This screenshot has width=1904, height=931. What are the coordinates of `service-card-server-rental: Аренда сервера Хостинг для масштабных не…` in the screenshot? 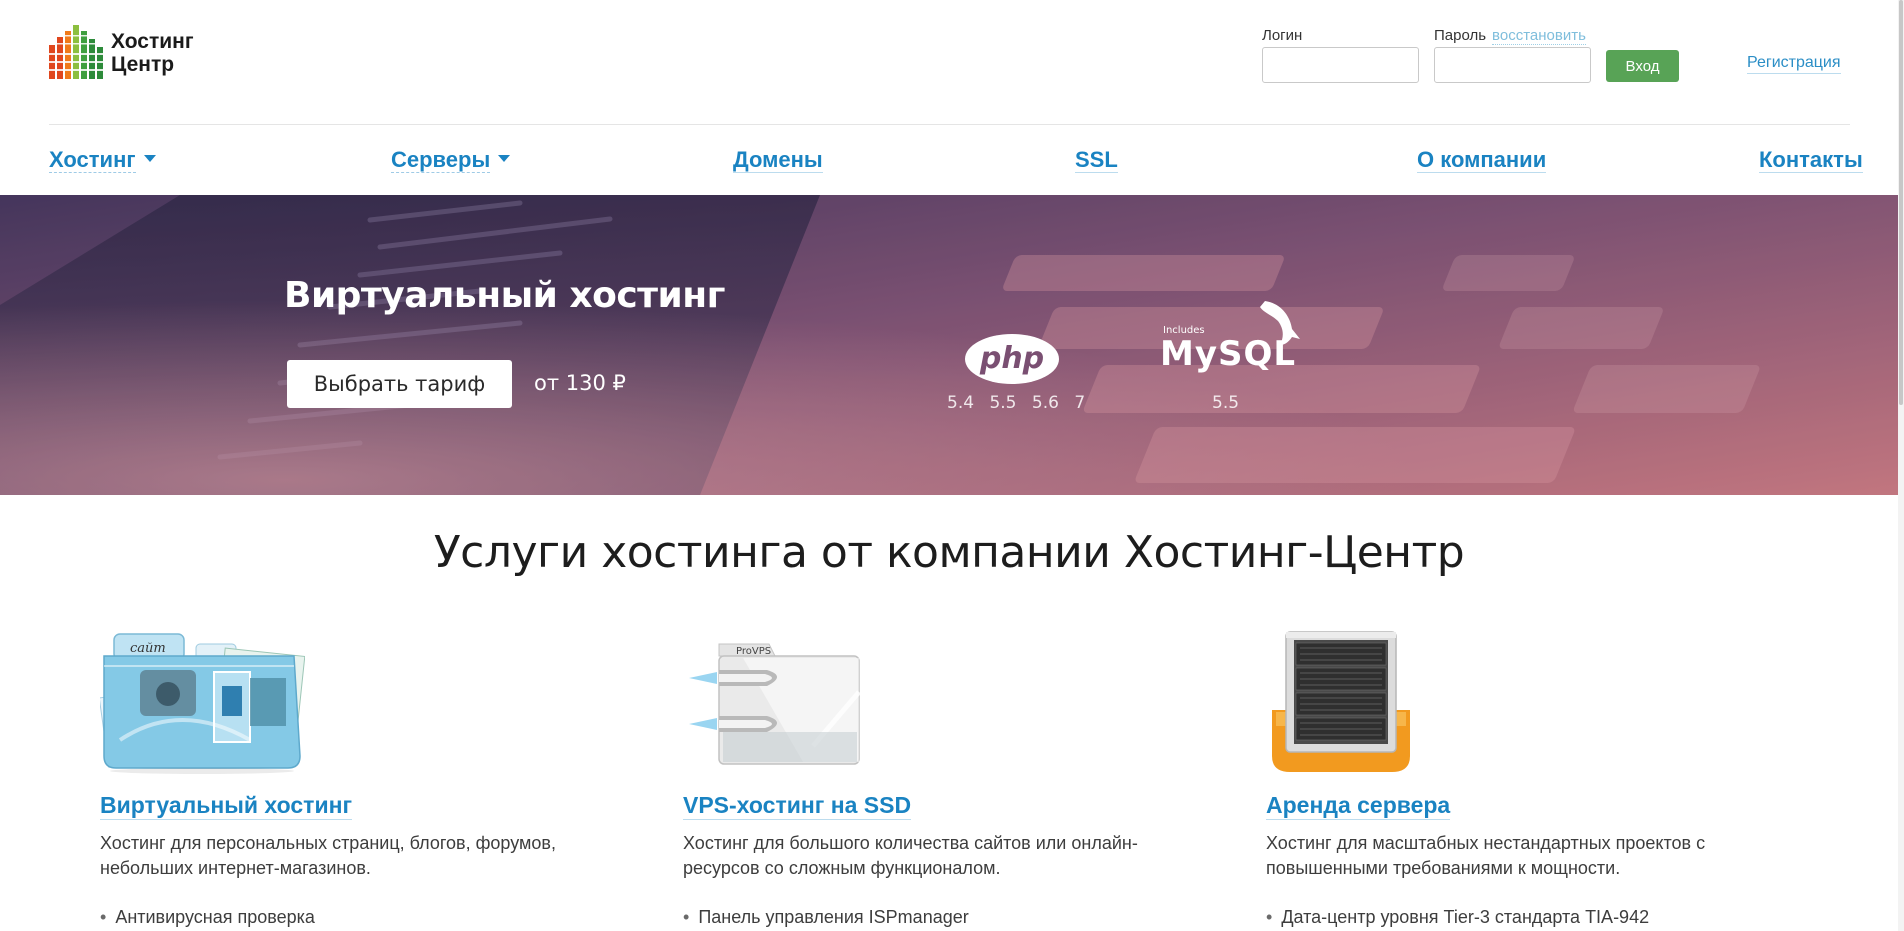 It's located at (1506, 778).